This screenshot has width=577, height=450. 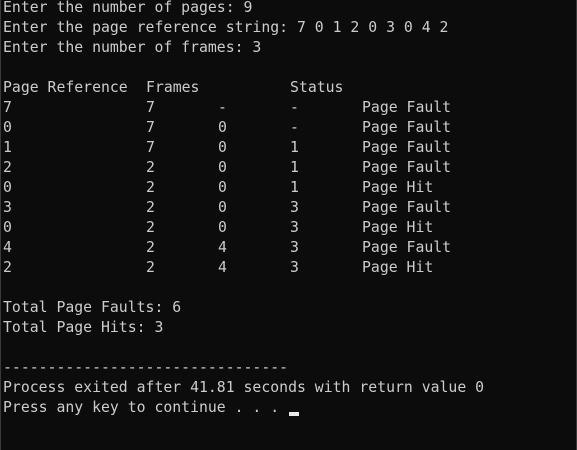 I want to click on continue-prompt: Press any key to continue . . ., so click(x=146, y=407).